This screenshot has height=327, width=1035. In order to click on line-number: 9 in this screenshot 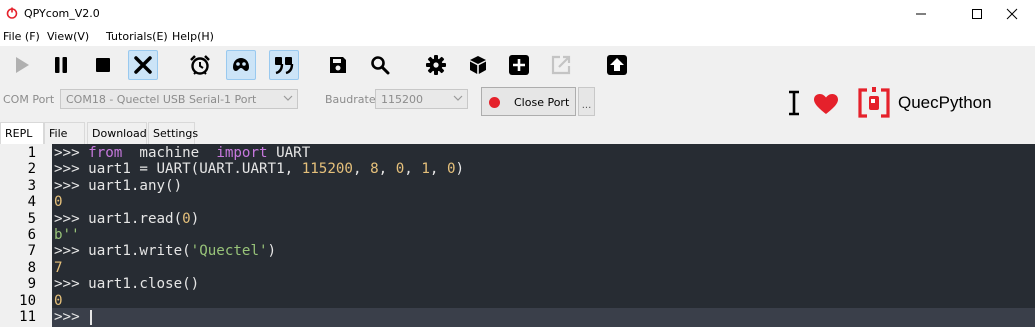, I will do `click(31, 284)`.